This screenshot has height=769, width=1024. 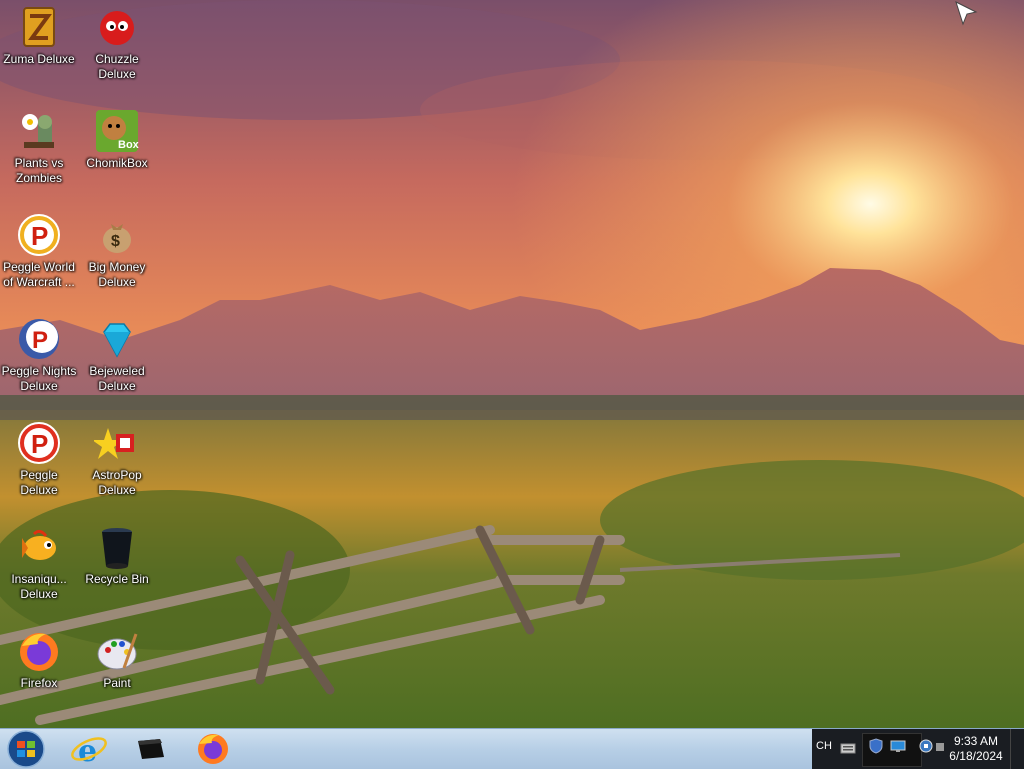 I want to click on show-desktop-button, so click(x=1017, y=749).